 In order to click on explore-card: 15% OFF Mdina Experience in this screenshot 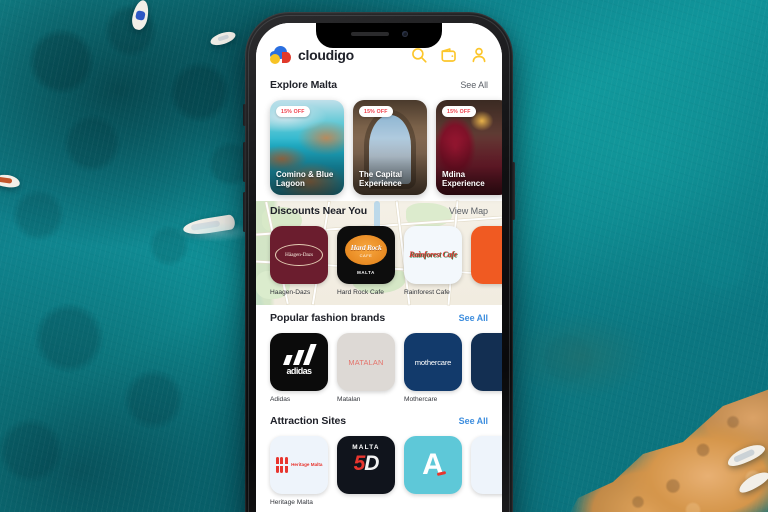, I will do `click(469, 147)`.